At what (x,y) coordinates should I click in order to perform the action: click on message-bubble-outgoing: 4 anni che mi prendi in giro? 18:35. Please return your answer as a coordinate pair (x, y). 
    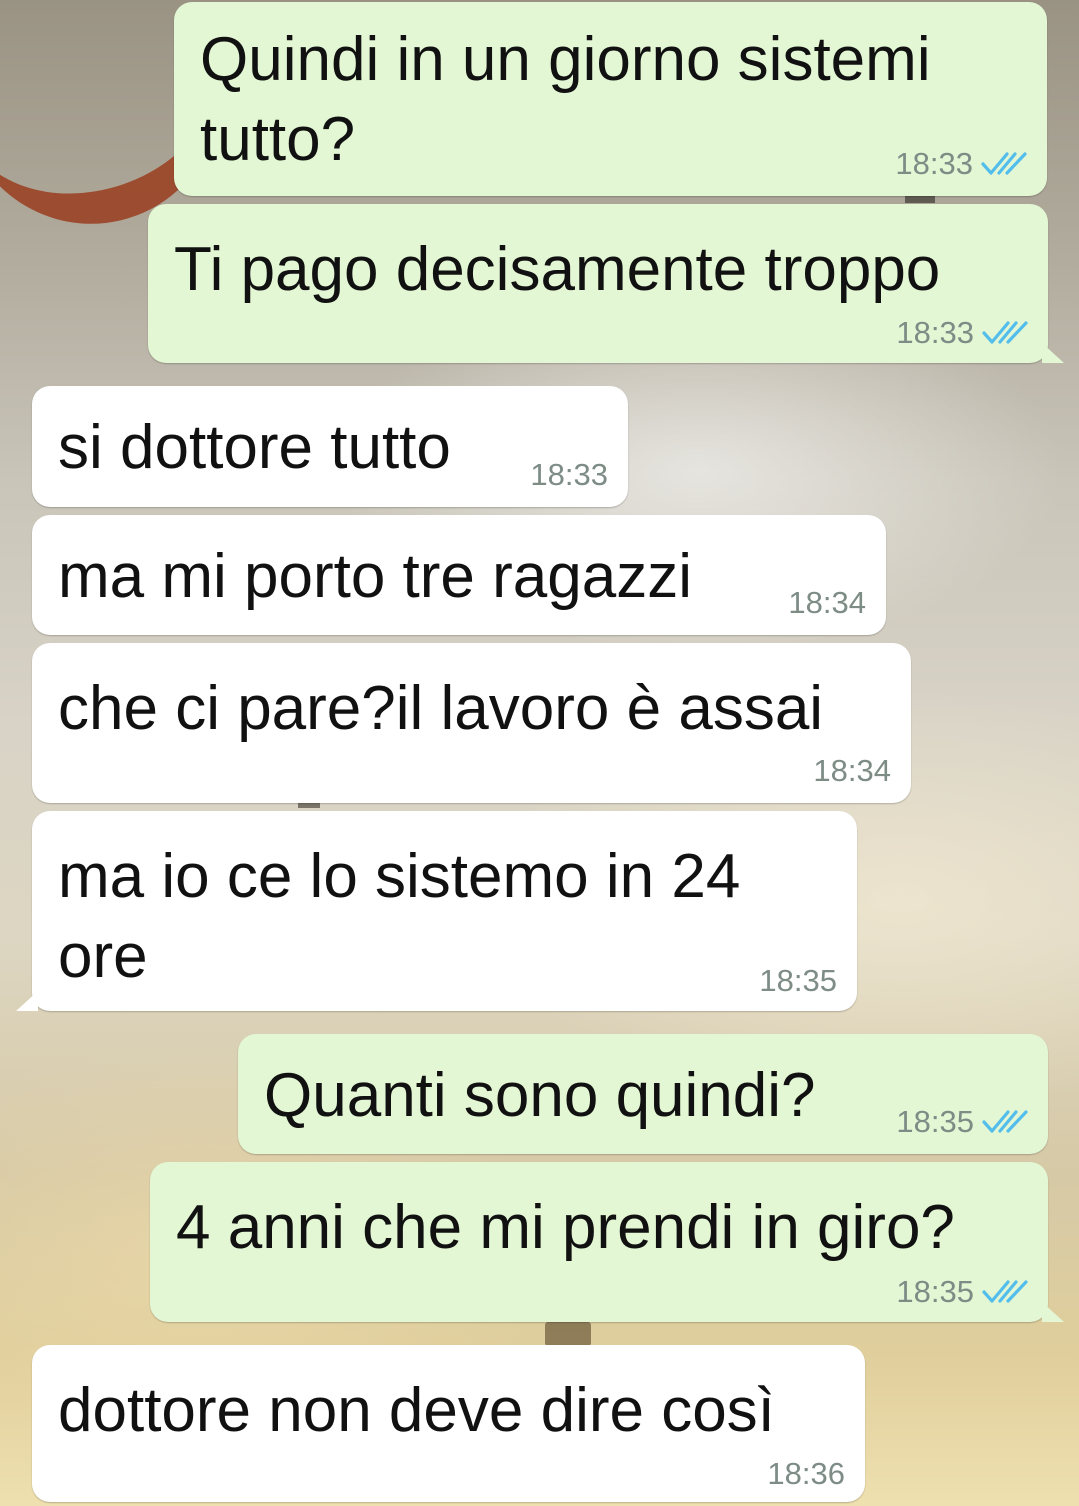
    Looking at the image, I should click on (607, 1242).